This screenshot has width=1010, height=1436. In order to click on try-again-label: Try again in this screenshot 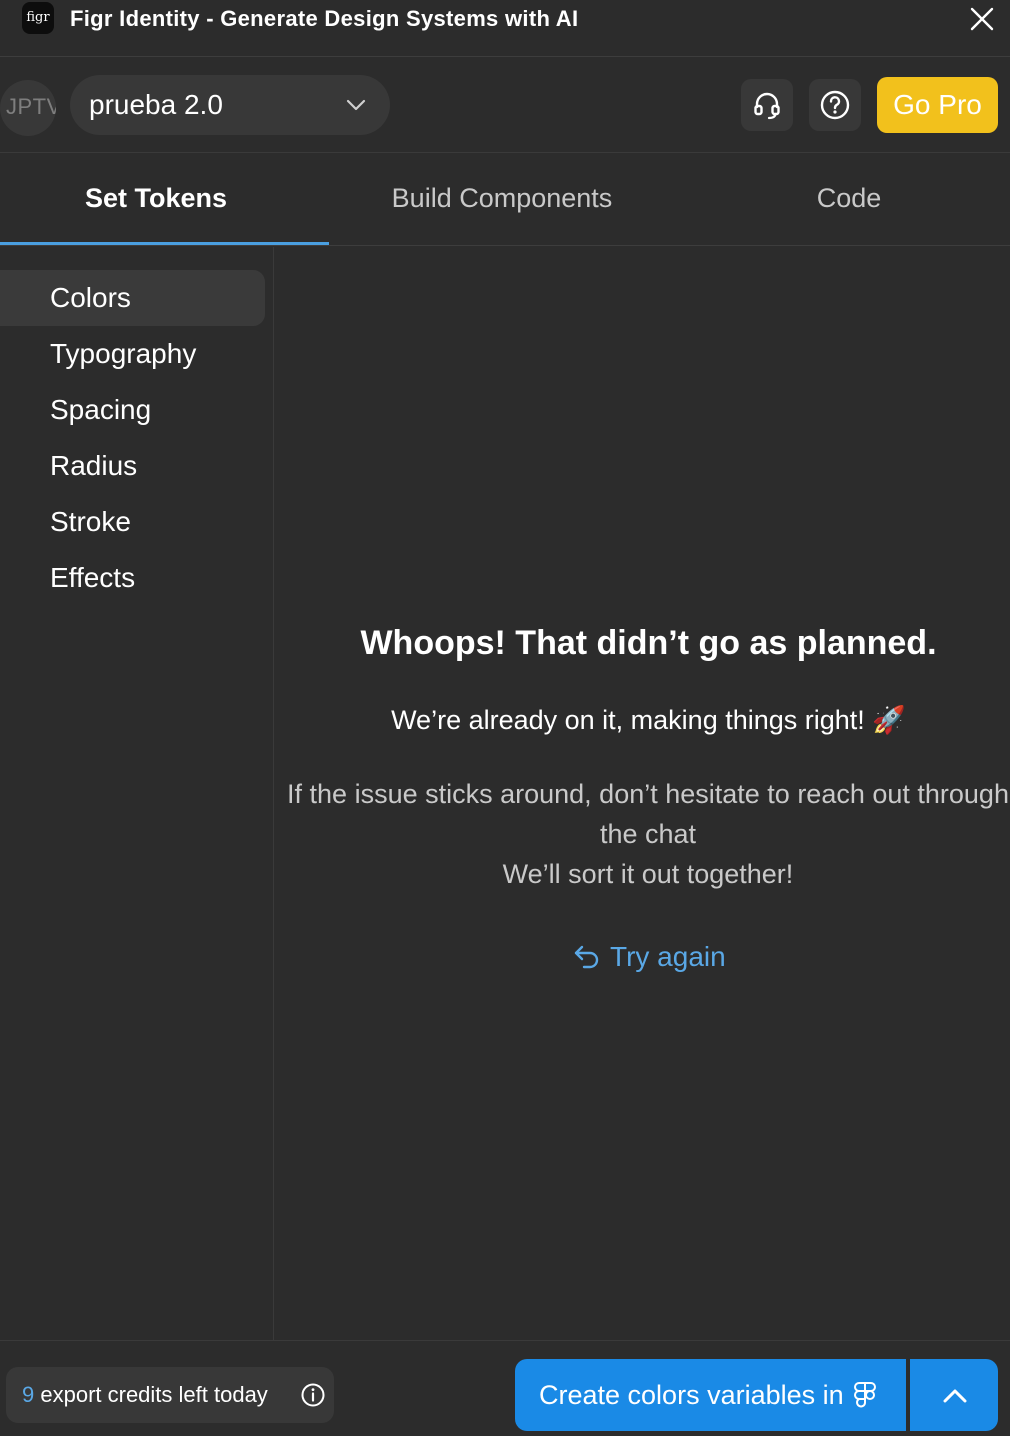, I will do `click(668, 956)`.